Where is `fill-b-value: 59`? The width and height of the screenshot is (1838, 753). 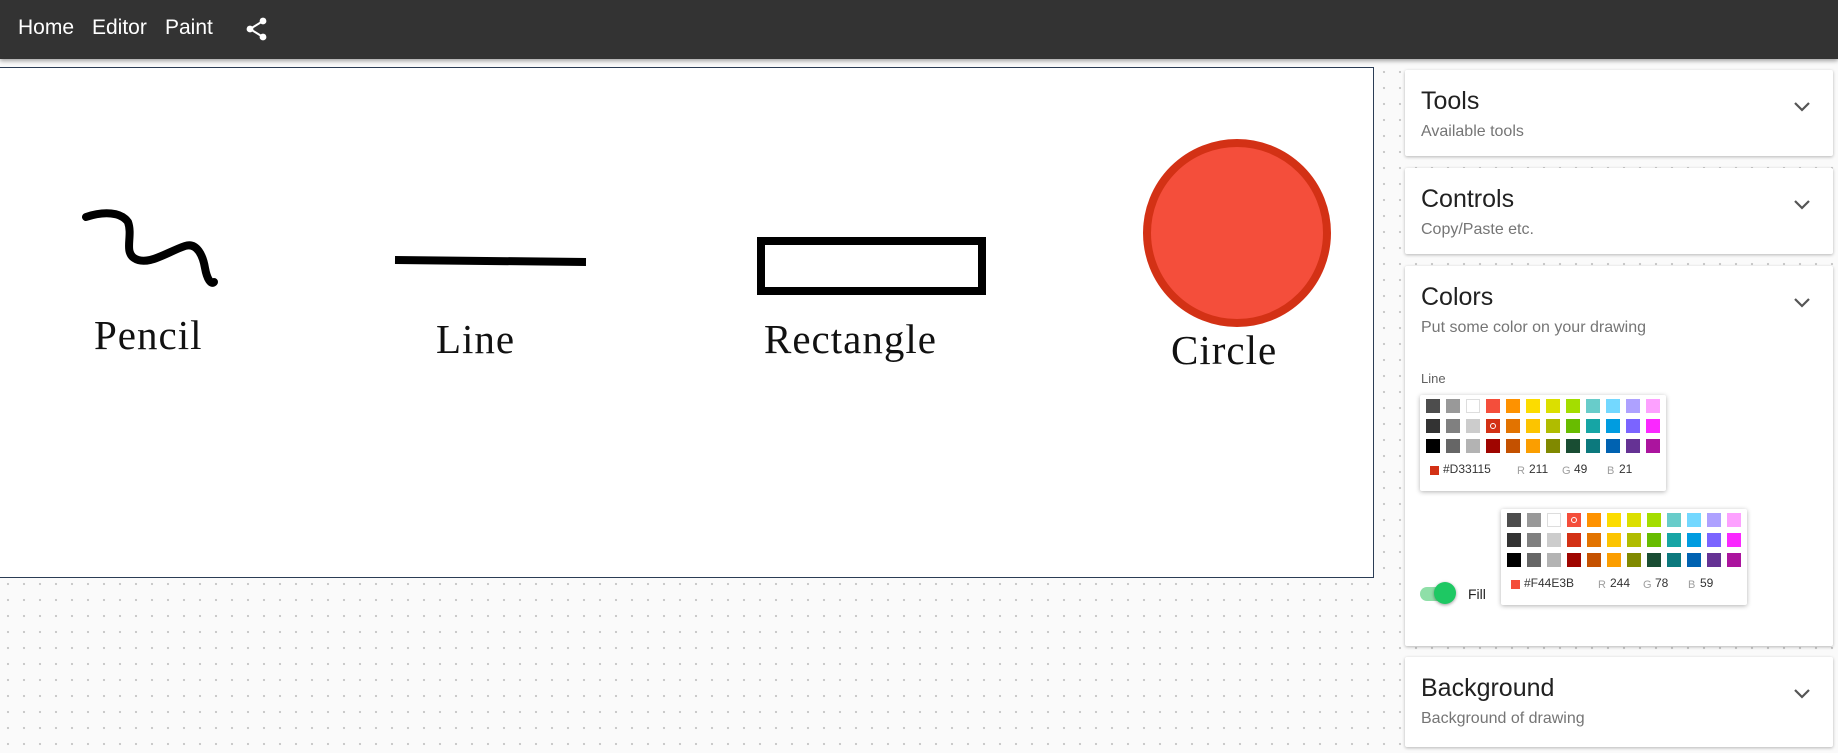 fill-b-value: 59 is located at coordinates (1706, 583).